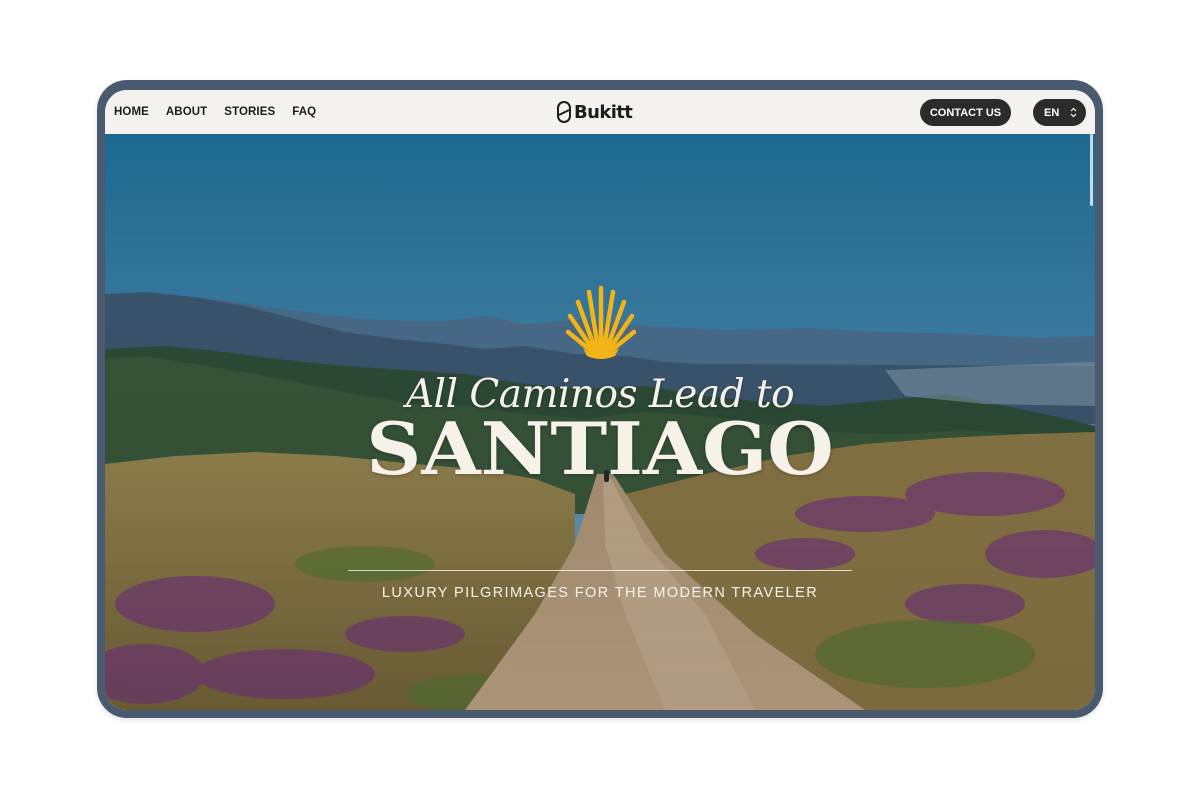  Describe the element at coordinates (1073, 112) in the screenshot. I see `chevron-updown-icon` at that location.